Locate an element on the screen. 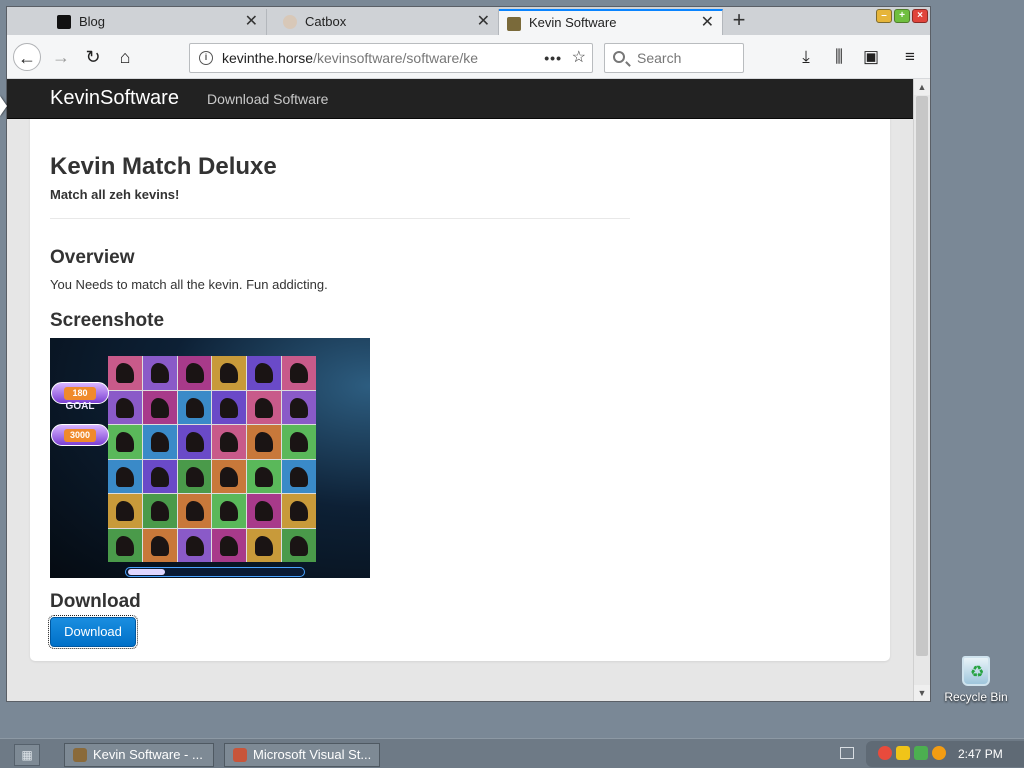 The width and height of the screenshot is (1024, 768). download-button: Download is located at coordinates (93, 632).